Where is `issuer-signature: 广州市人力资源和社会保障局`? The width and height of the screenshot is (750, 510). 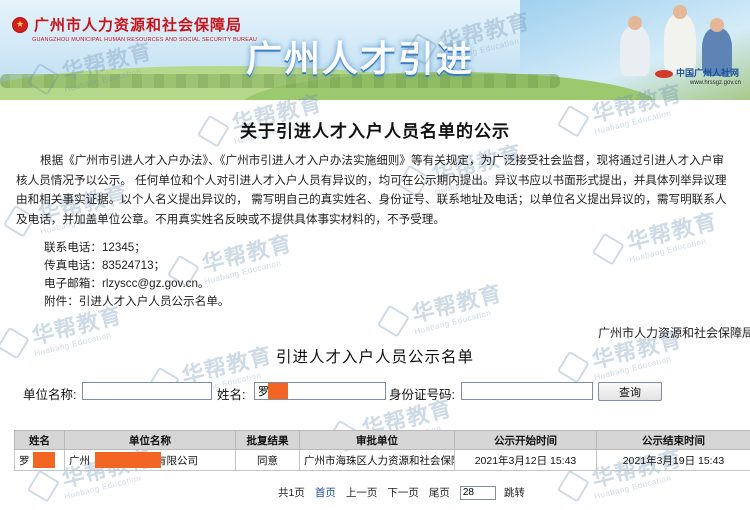
issuer-signature: 广州市人力资源和社会保障局 is located at coordinates (674, 332).